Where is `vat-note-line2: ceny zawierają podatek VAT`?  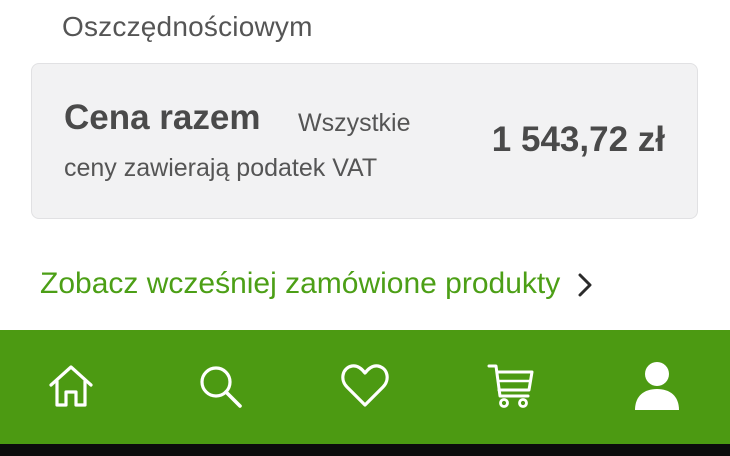 vat-note-line2: ceny zawierają podatek VAT is located at coordinates (221, 168).